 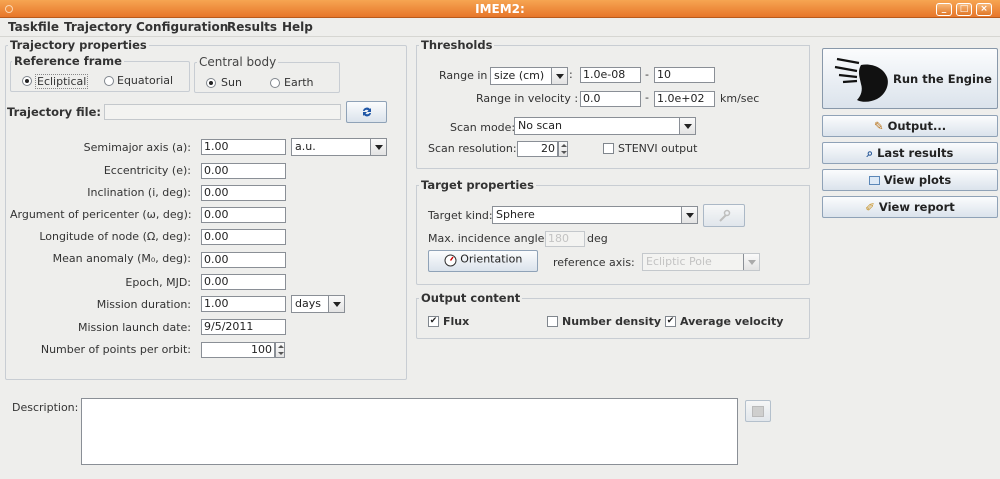 I want to click on range-in-value: size (cm), so click(x=519, y=75).